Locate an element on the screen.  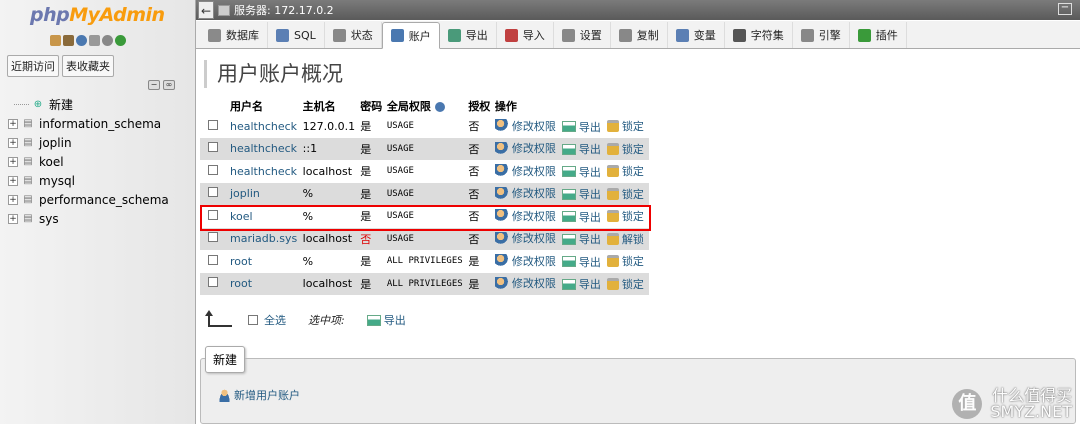
header-username: 用户名 is located at coordinates (264, 106).